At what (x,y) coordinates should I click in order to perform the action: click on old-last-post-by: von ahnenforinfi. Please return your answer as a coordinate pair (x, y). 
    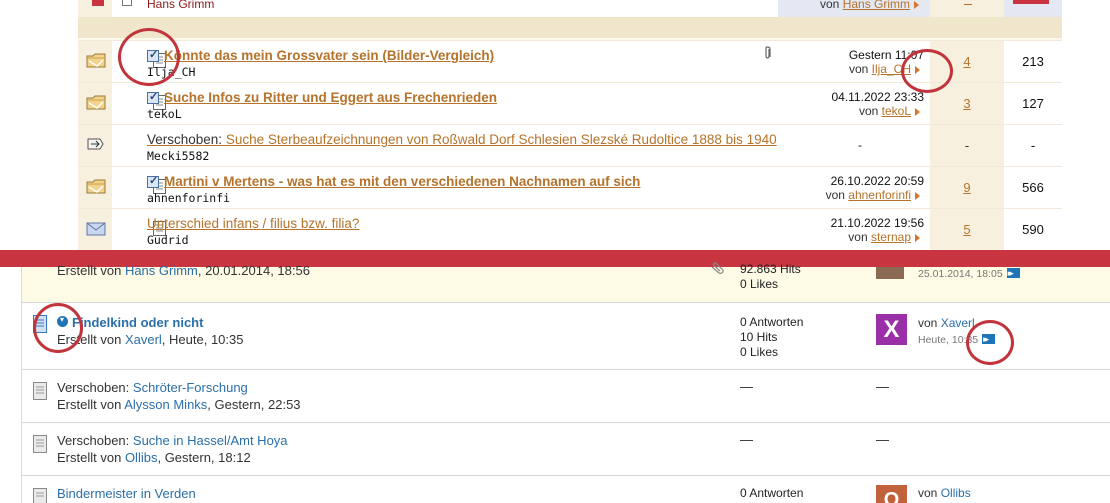
    Looking at the image, I should click on (873, 195).